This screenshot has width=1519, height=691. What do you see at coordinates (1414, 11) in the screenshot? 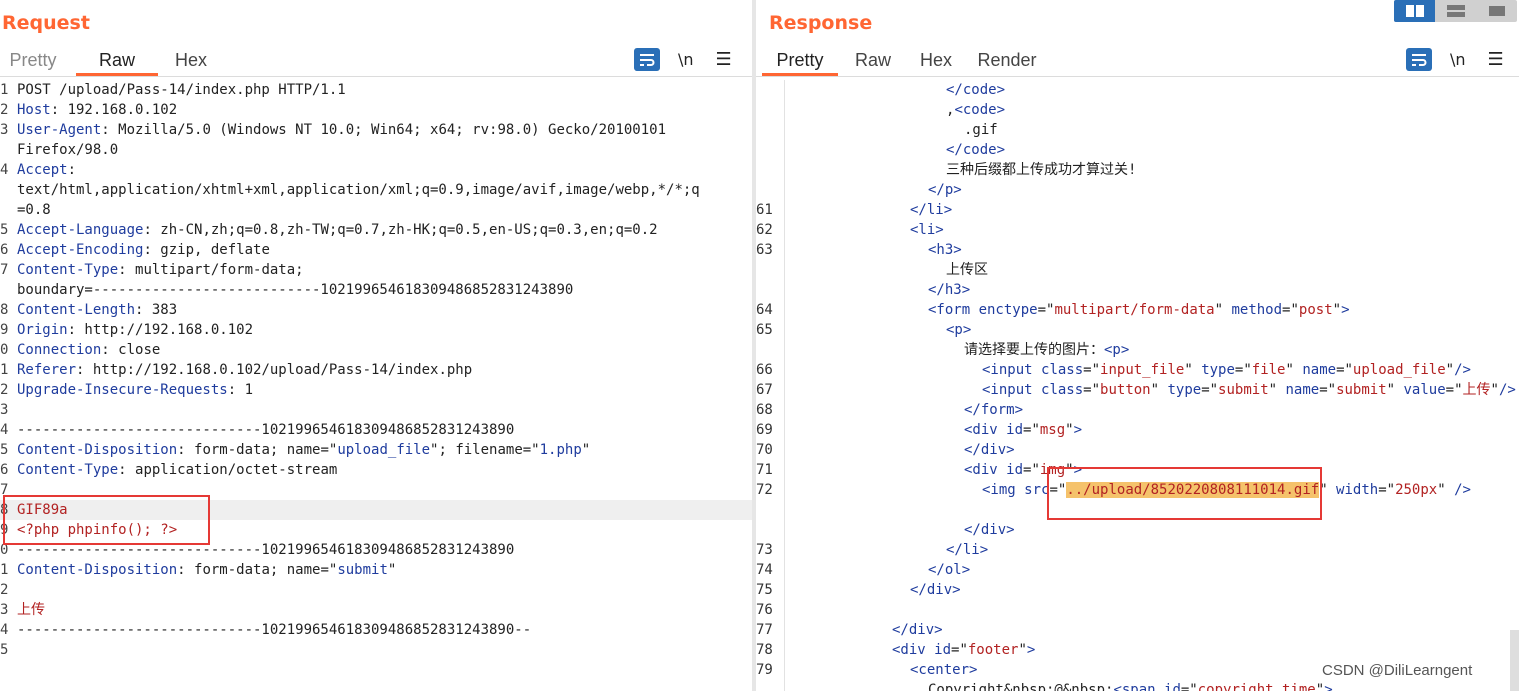
I see `layout-side-by-side-icon` at bounding box center [1414, 11].